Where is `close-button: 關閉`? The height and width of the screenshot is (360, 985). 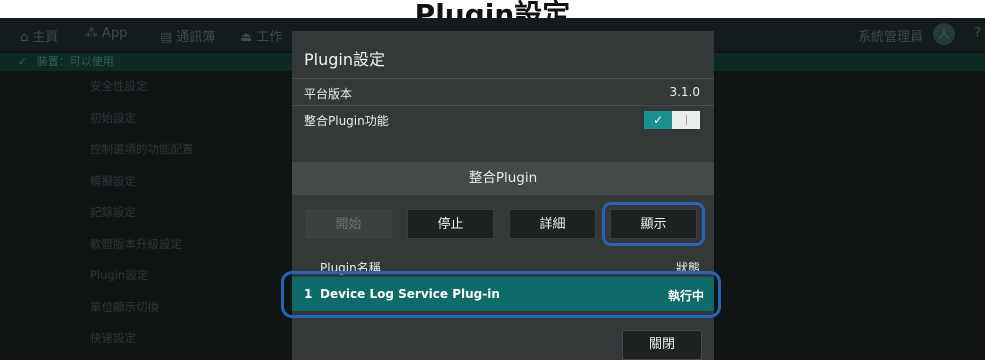 close-button: 關閉 is located at coordinates (662, 345).